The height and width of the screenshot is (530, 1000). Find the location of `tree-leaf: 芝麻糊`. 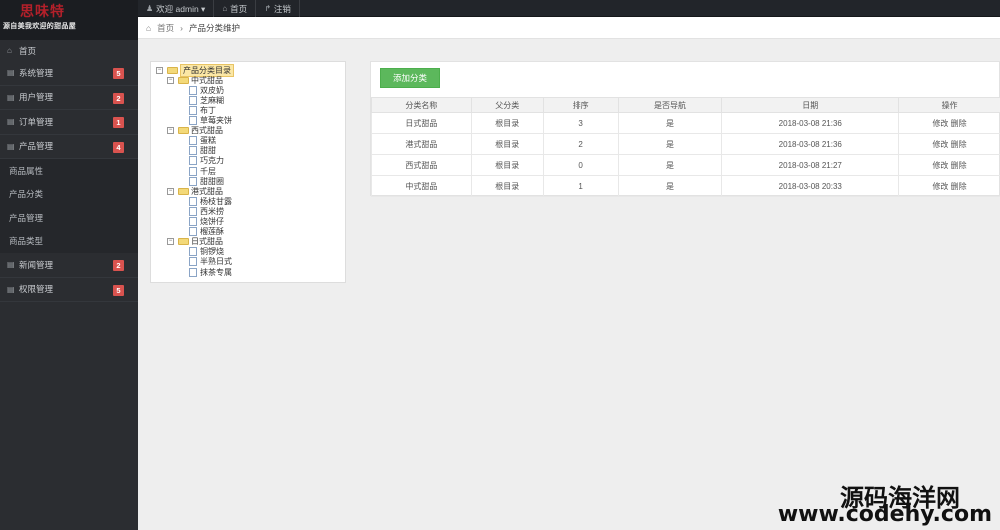

tree-leaf: 芝麻糊 is located at coordinates (206, 100).